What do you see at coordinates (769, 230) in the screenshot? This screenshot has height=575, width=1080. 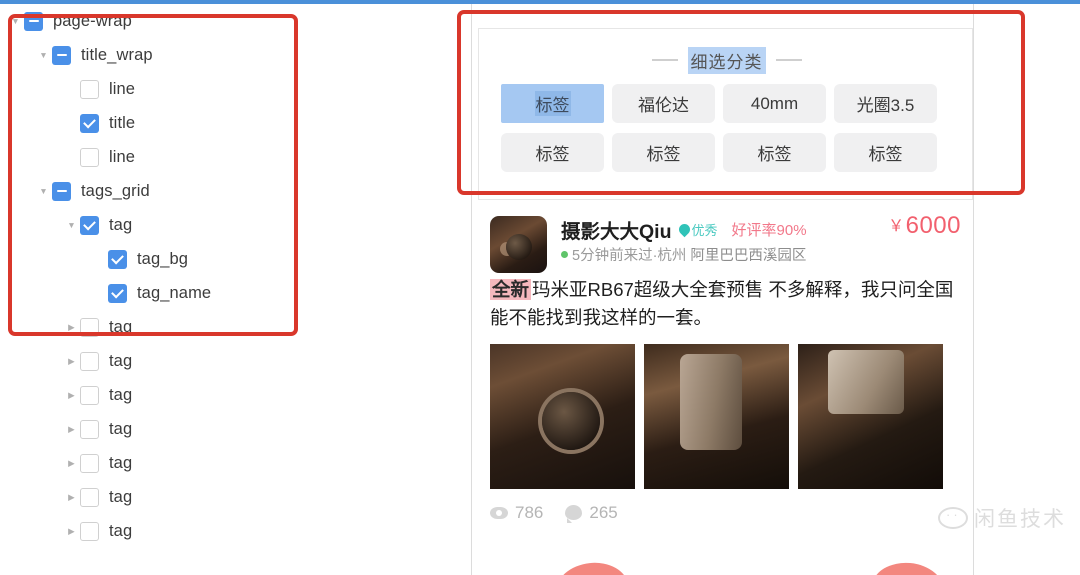 I see `rating-text: 好评率90%` at bounding box center [769, 230].